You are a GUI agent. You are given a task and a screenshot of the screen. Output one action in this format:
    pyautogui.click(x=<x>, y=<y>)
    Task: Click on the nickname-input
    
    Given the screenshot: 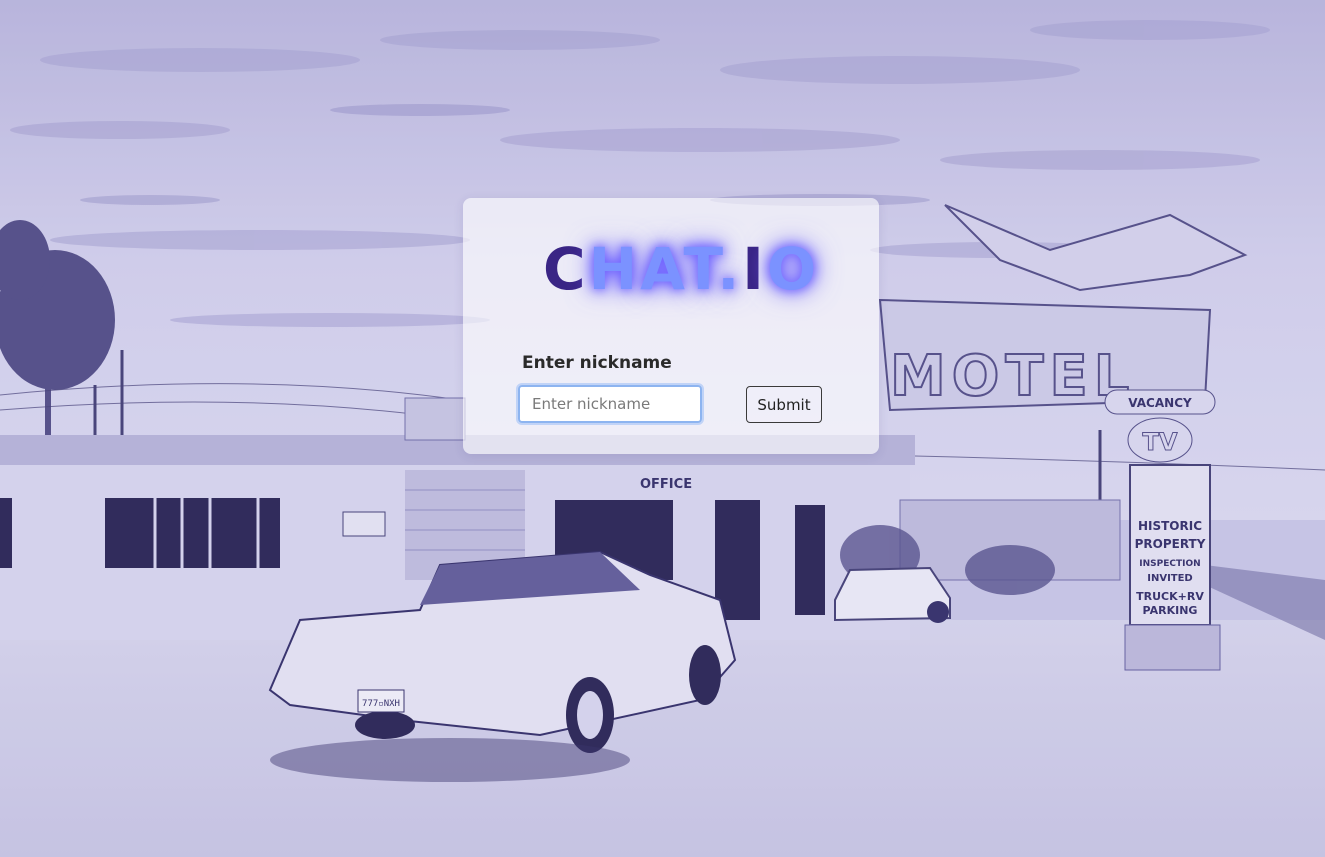 What is the action you would take?
    pyautogui.click(x=610, y=404)
    